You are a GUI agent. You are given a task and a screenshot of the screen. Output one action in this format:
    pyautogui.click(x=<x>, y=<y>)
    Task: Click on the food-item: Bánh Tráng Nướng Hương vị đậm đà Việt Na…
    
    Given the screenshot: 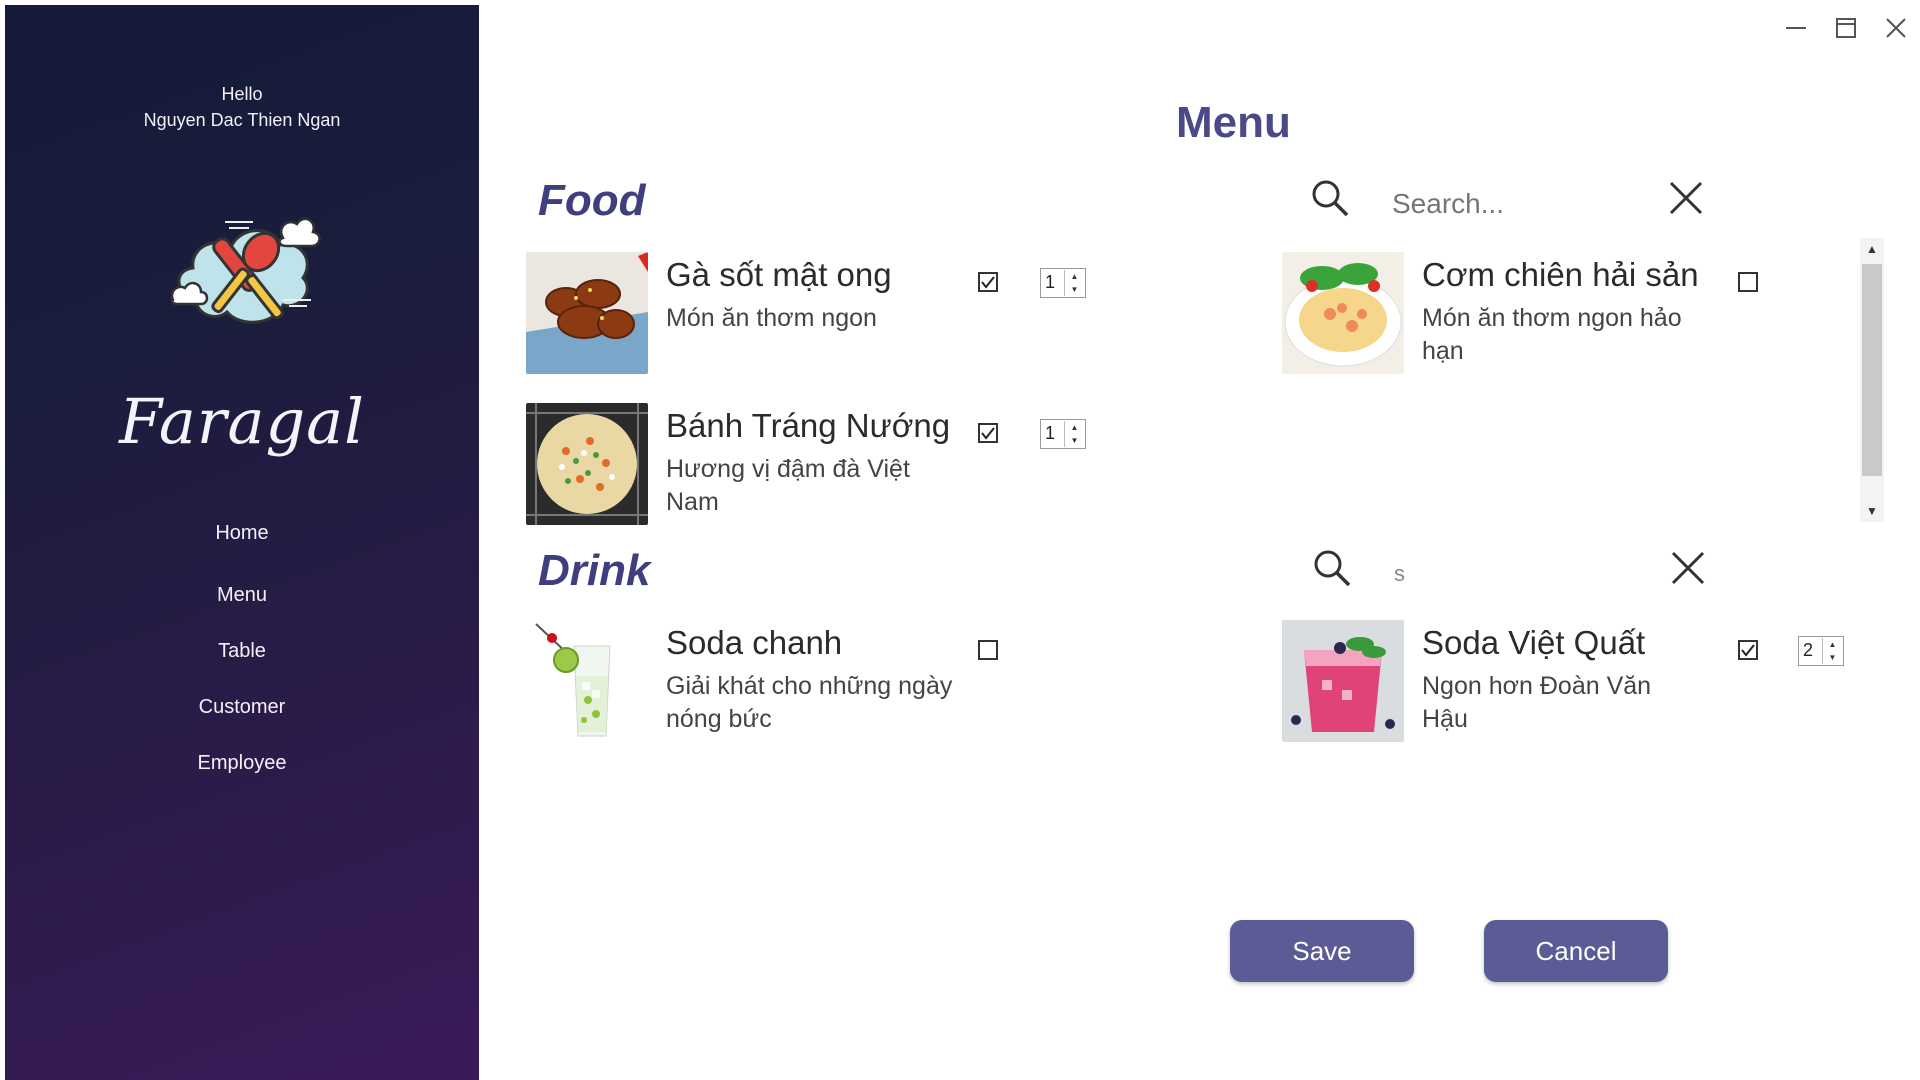 What is the action you would take?
    pyautogui.click(x=816, y=468)
    